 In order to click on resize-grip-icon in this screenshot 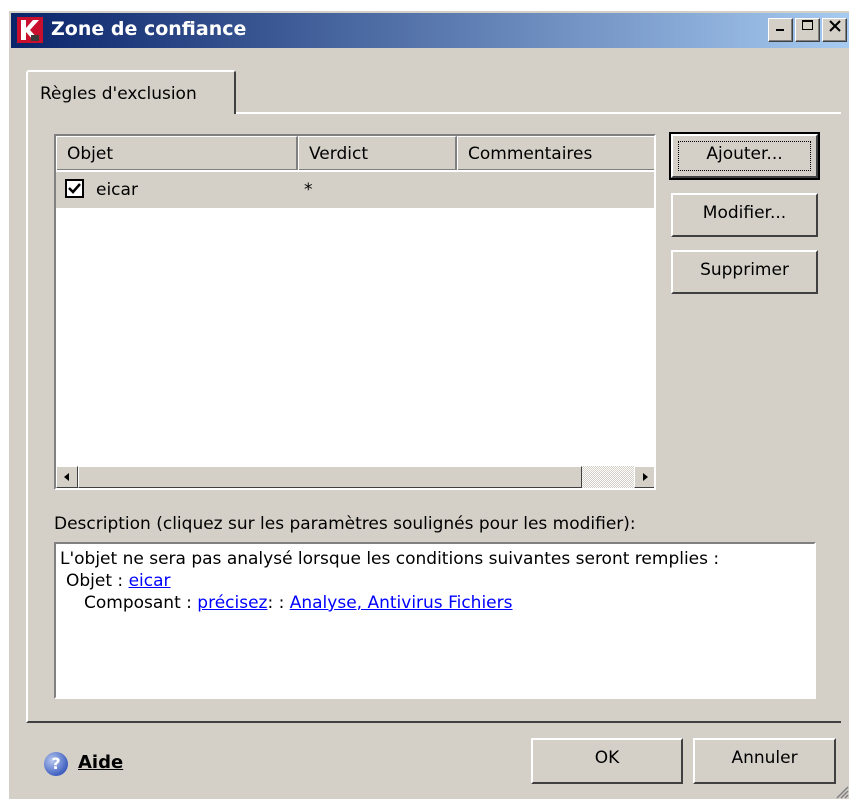, I will do `click(842, 792)`.